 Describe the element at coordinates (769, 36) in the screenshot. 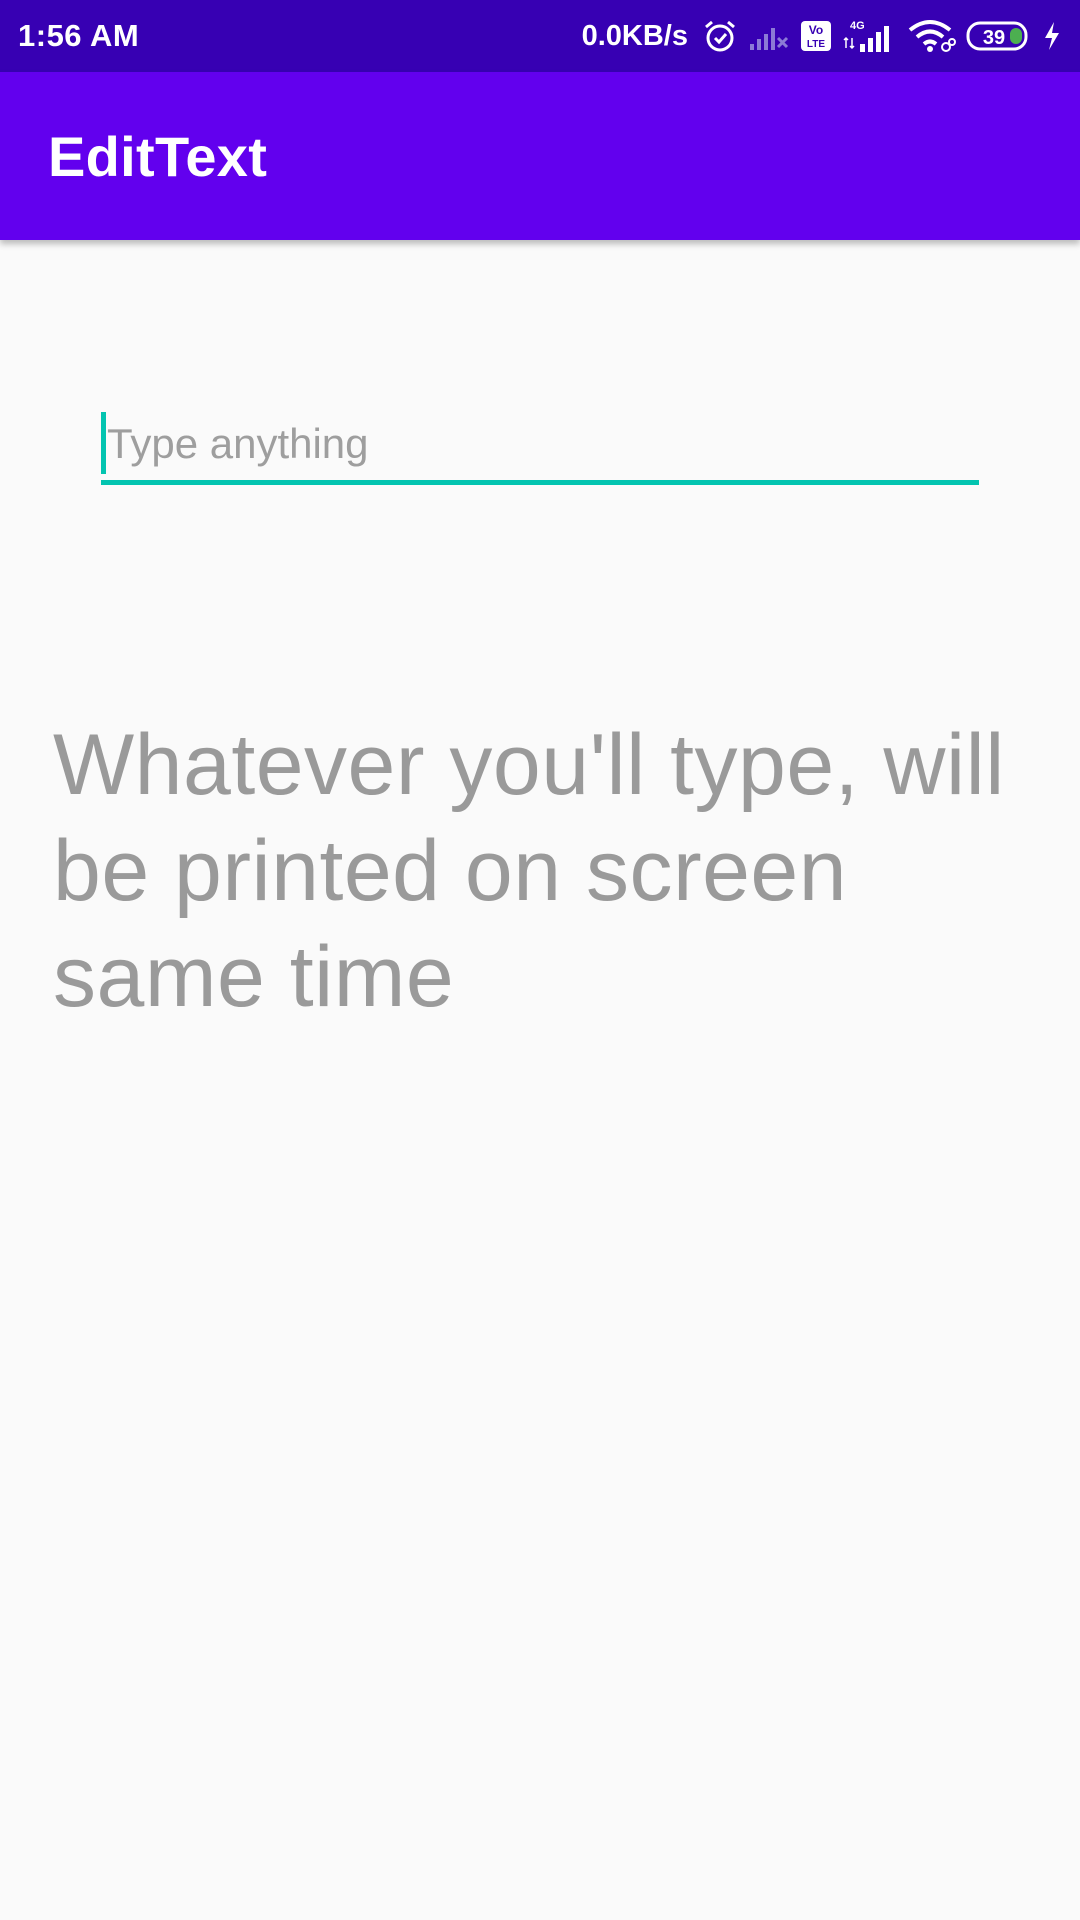

I see `signal-no-sim-icon` at that location.